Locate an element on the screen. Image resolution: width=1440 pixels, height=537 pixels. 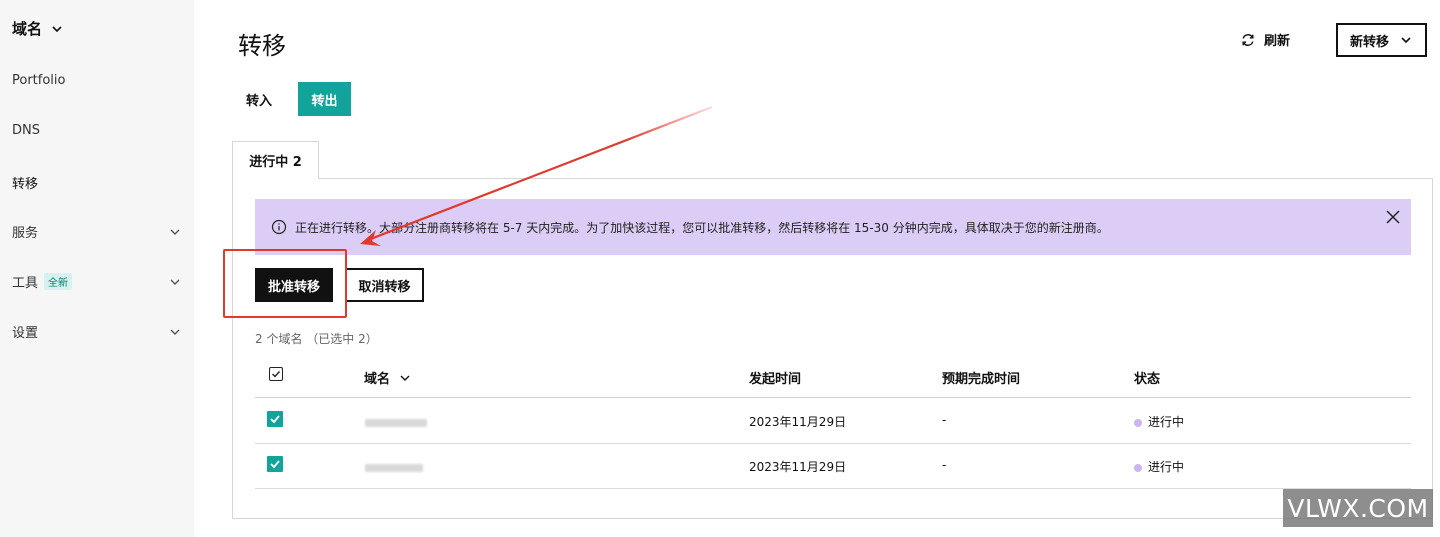
sidebar-item-label: 工具 is located at coordinates (25, 283).